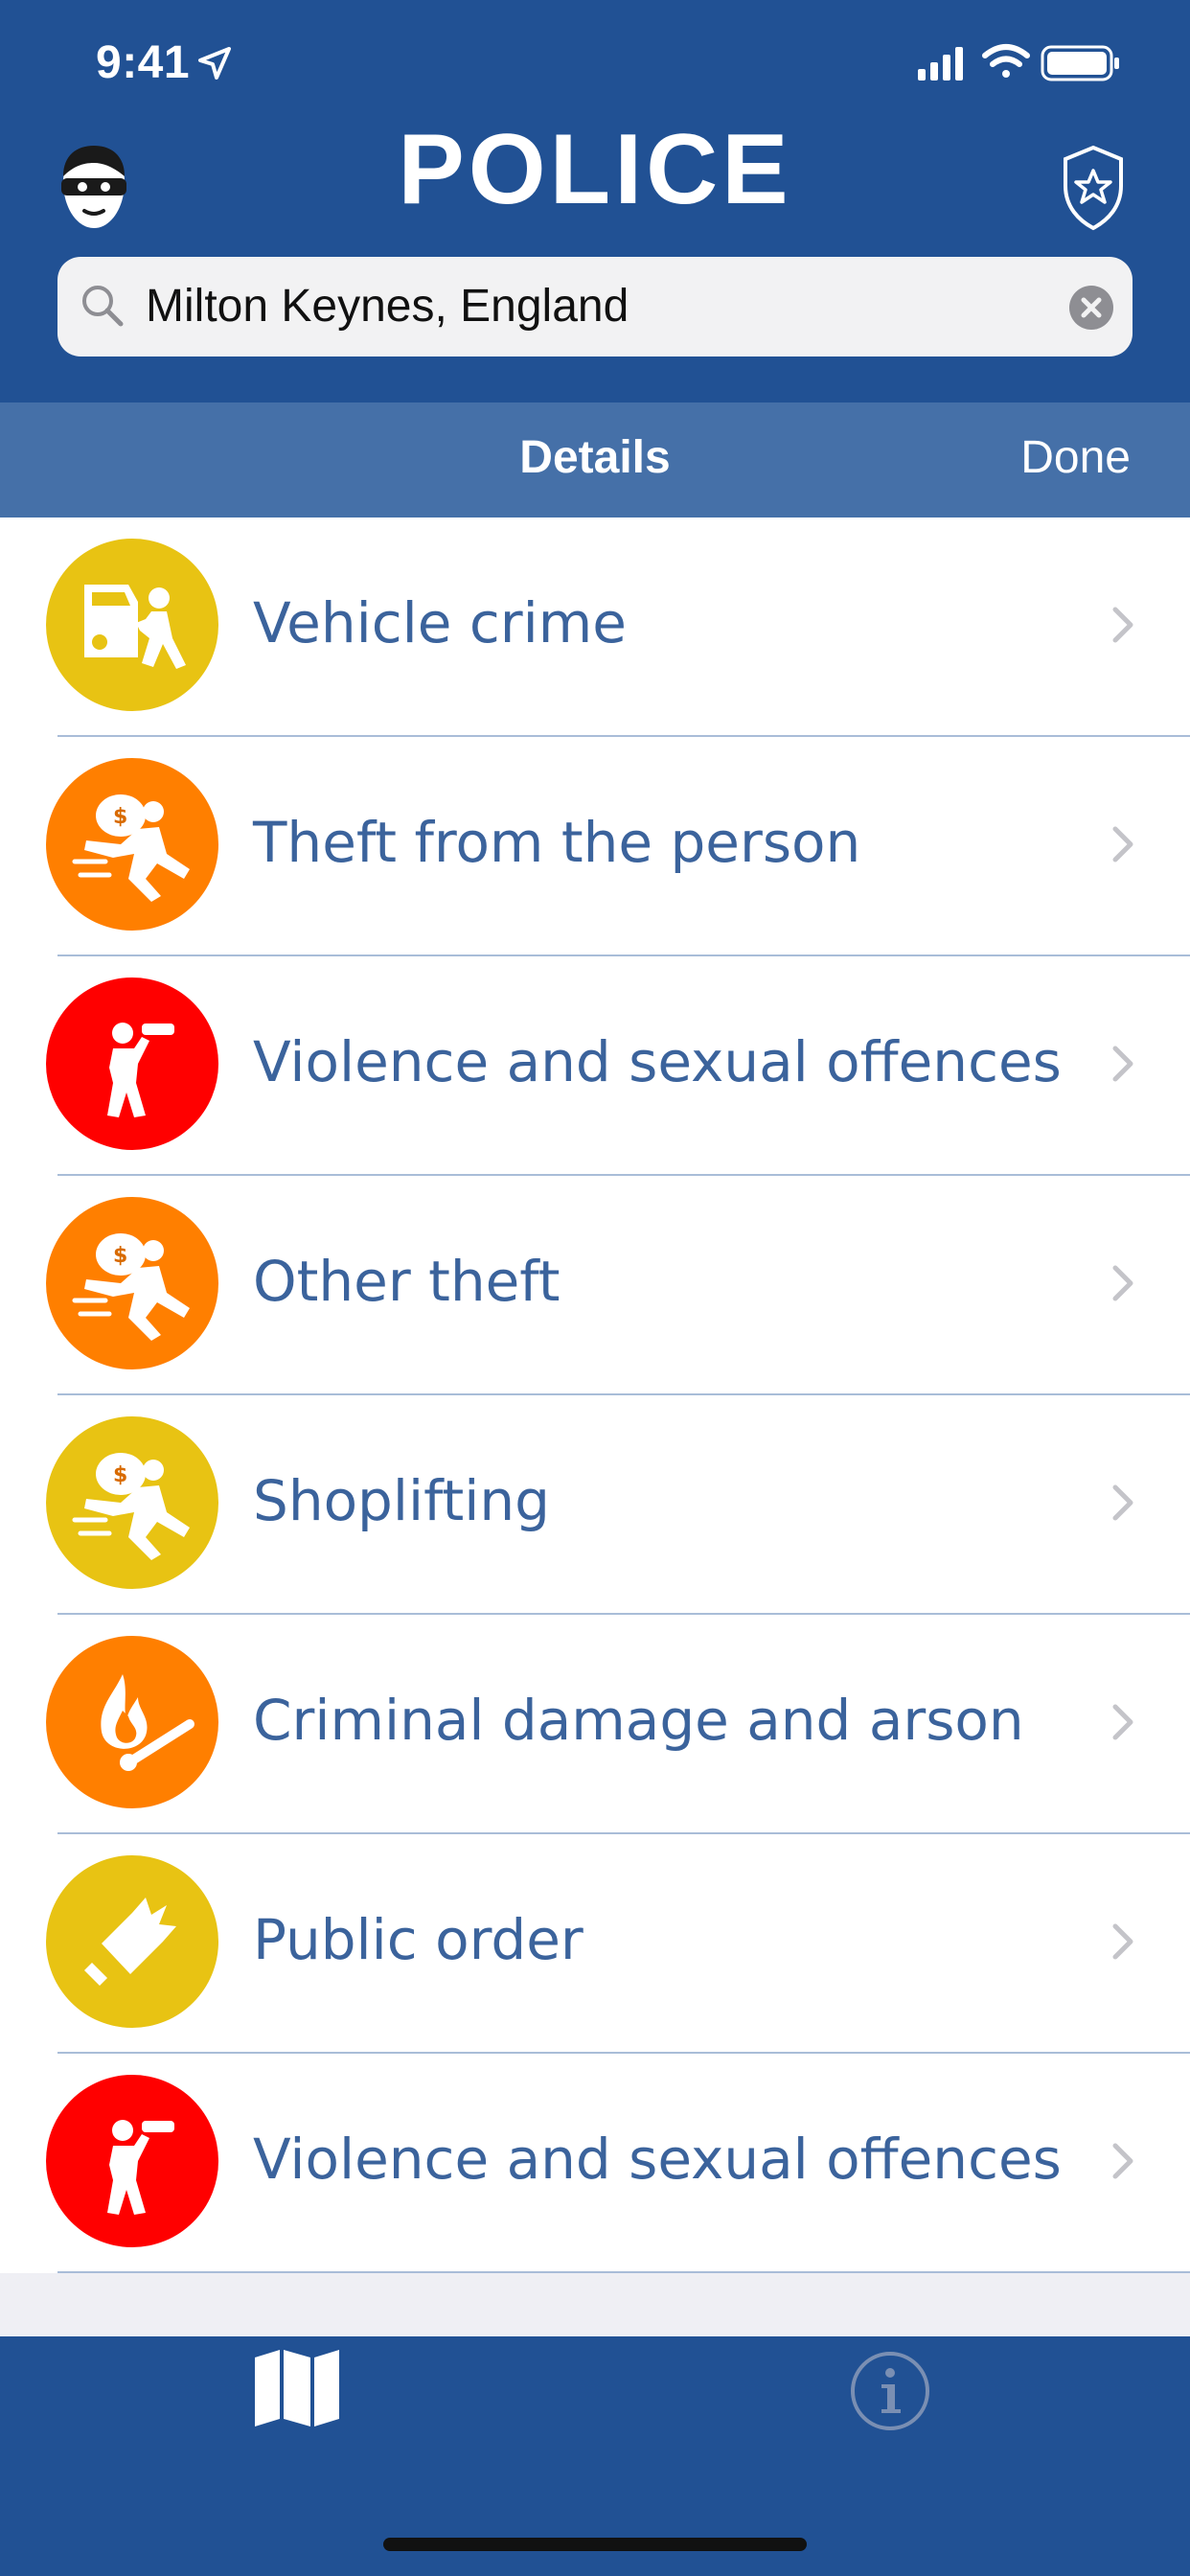  Describe the element at coordinates (595, 1944) in the screenshot. I see `list-item: Public order` at that location.